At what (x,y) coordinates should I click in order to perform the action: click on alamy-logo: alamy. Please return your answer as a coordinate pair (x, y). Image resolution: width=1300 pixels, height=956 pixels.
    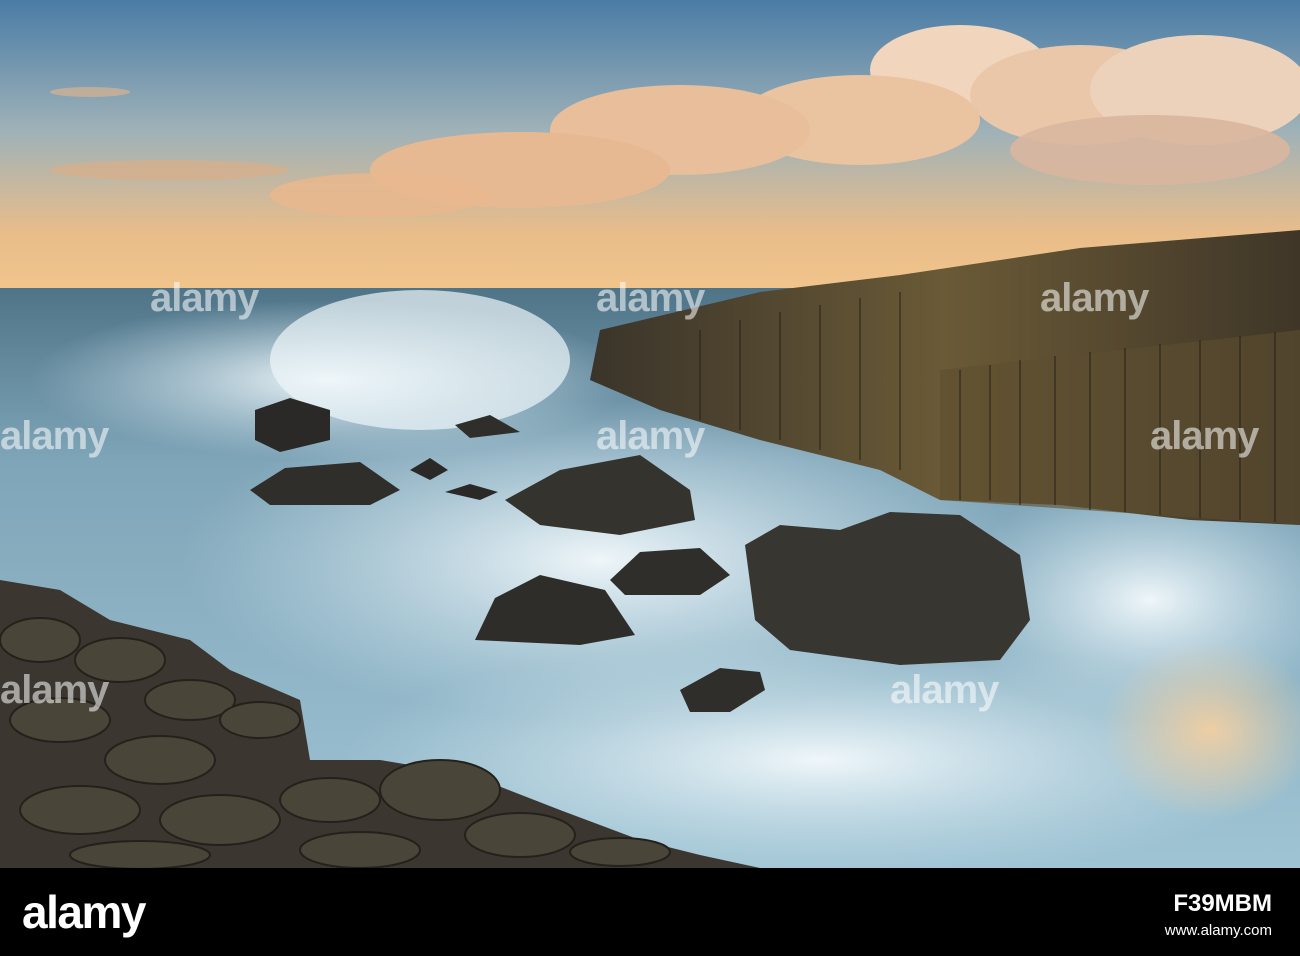
    Looking at the image, I should click on (84, 912).